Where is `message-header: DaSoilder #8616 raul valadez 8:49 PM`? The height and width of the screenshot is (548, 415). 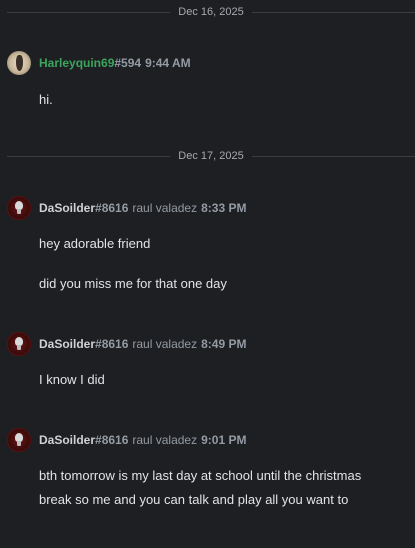 message-header: DaSoilder #8616 raul valadez 8:49 PM is located at coordinates (126, 344).